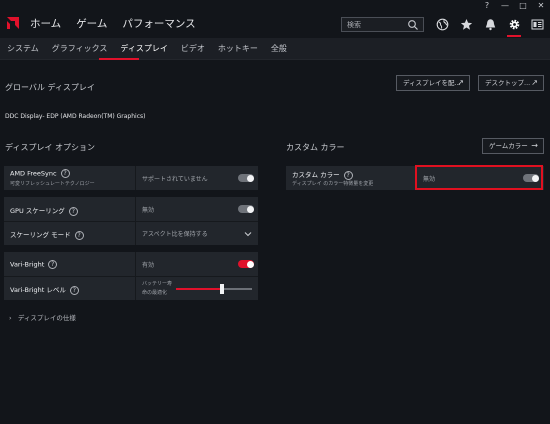 Image resolution: width=550 pixels, height=424 pixels. What do you see at coordinates (40, 235) in the screenshot?
I see `scaling-mode-label: スケーリング モード` at bounding box center [40, 235].